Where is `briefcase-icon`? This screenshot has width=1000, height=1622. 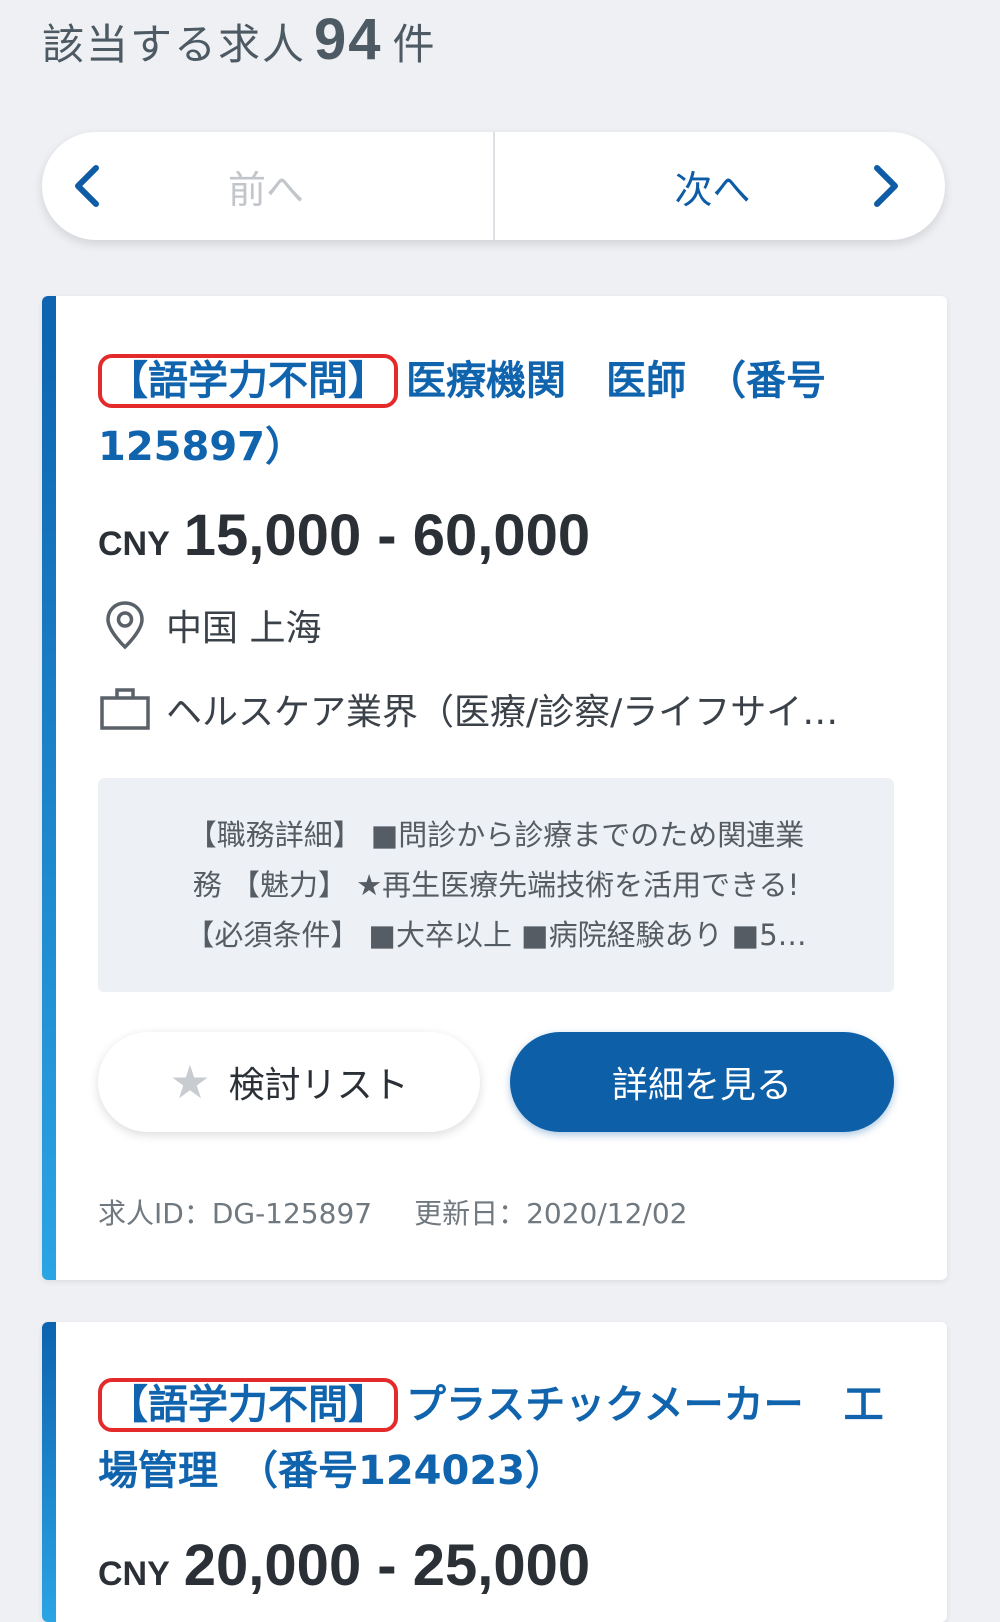
briefcase-icon is located at coordinates (125, 709).